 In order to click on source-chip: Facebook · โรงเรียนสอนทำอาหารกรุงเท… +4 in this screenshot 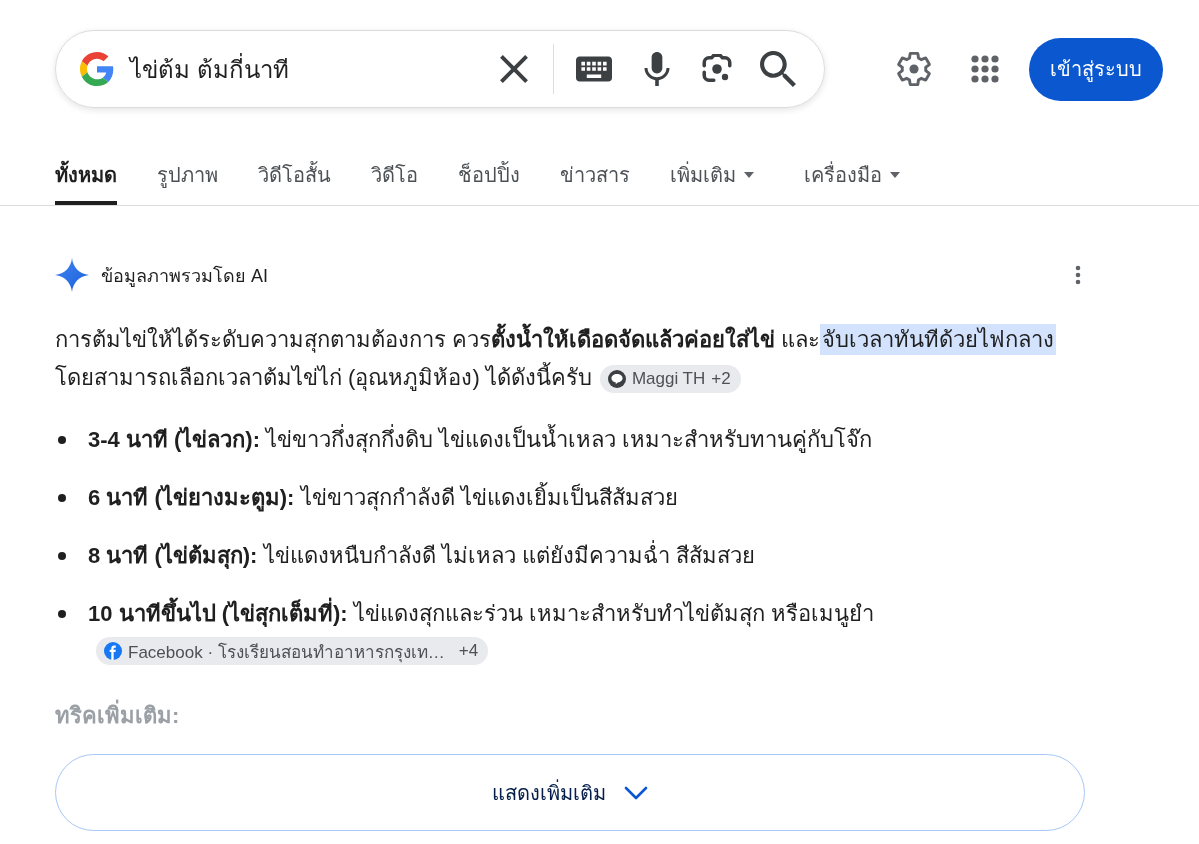, I will do `click(292, 651)`.